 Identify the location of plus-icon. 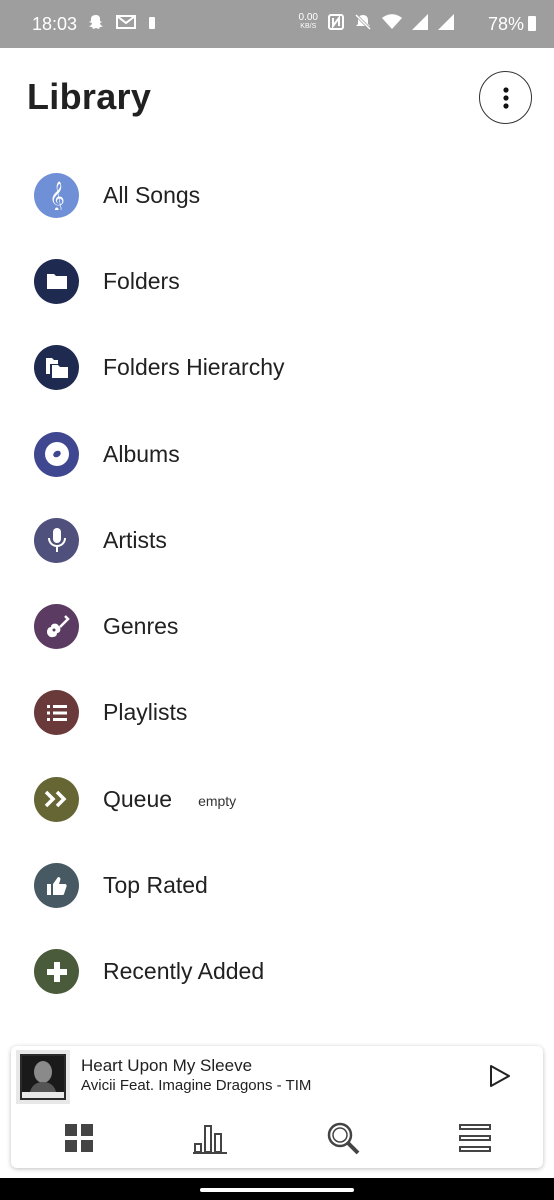
(56, 971).